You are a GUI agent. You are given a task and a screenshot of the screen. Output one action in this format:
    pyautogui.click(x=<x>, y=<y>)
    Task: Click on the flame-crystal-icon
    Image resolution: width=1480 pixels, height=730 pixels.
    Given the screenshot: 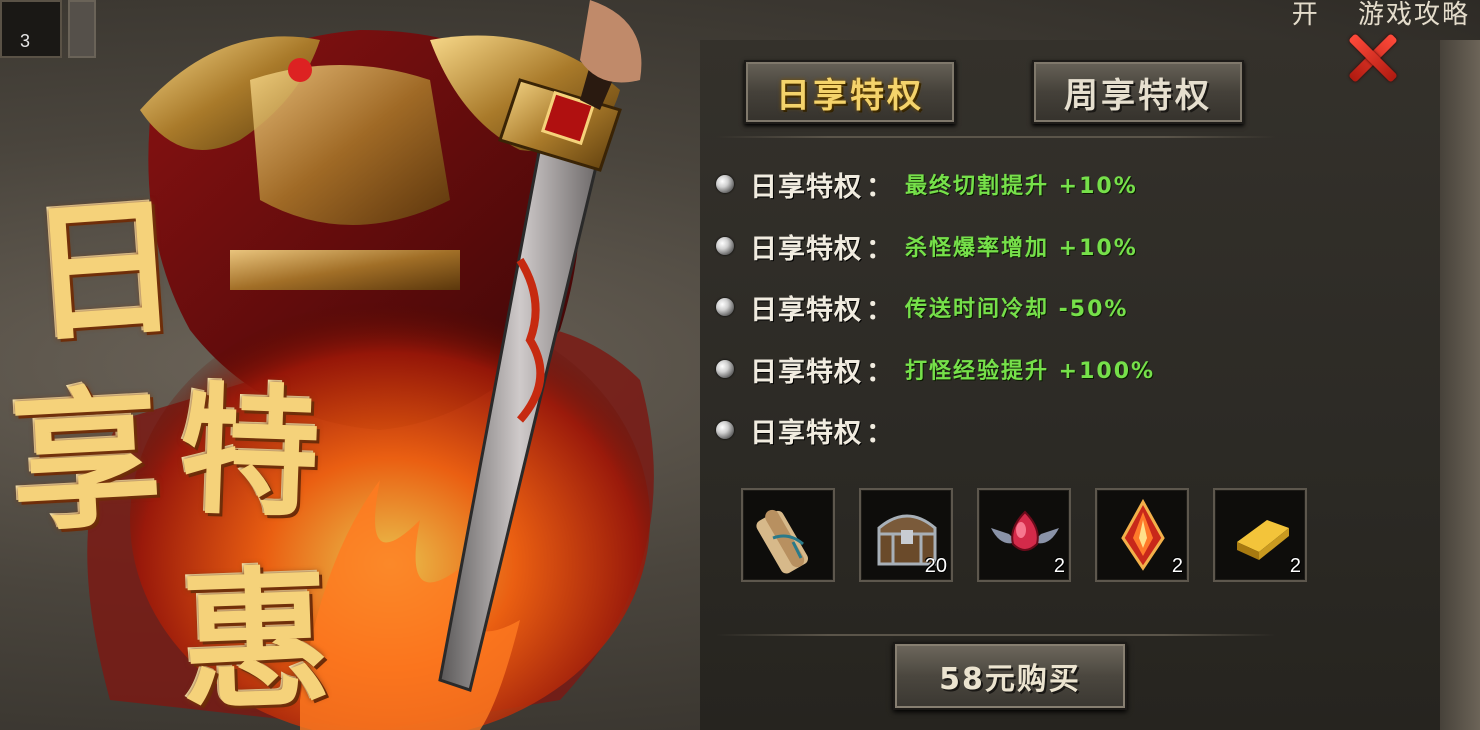 What is the action you would take?
    pyautogui.click(x=1143, y=534)
    